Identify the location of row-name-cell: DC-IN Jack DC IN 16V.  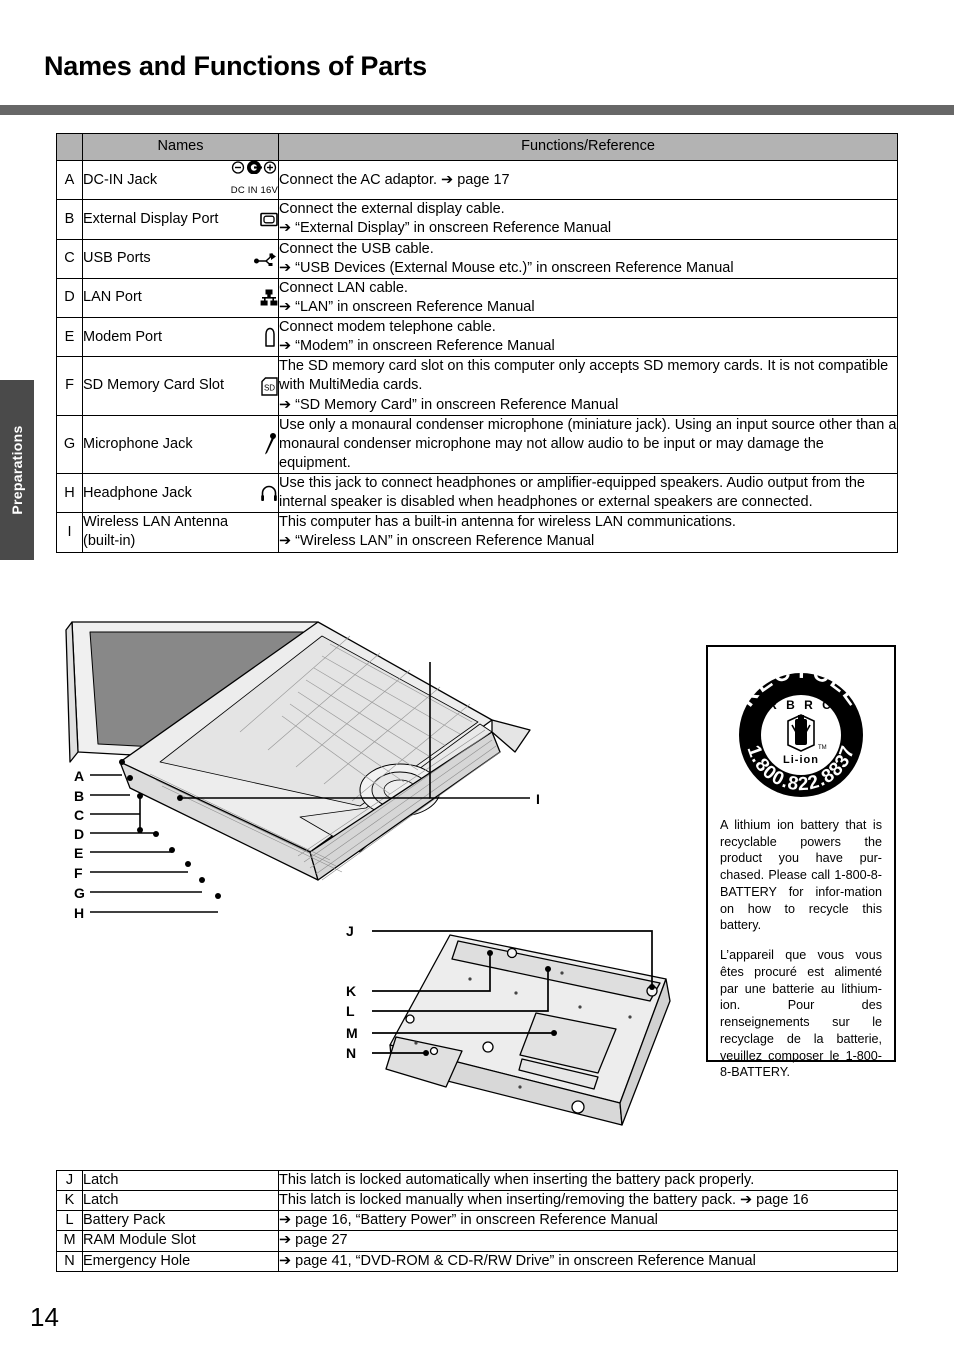
(180, 180).